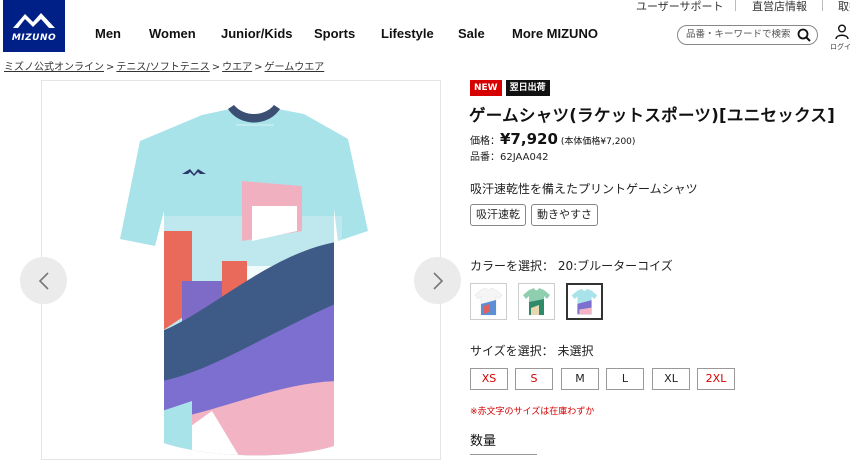 Image resolution: width=850 pixels, height=465 pixels. What do you see at coordinates (34, 37) in the screenshot?
I see `logo-text: MIZUNO` at bounding box center [34, 37].